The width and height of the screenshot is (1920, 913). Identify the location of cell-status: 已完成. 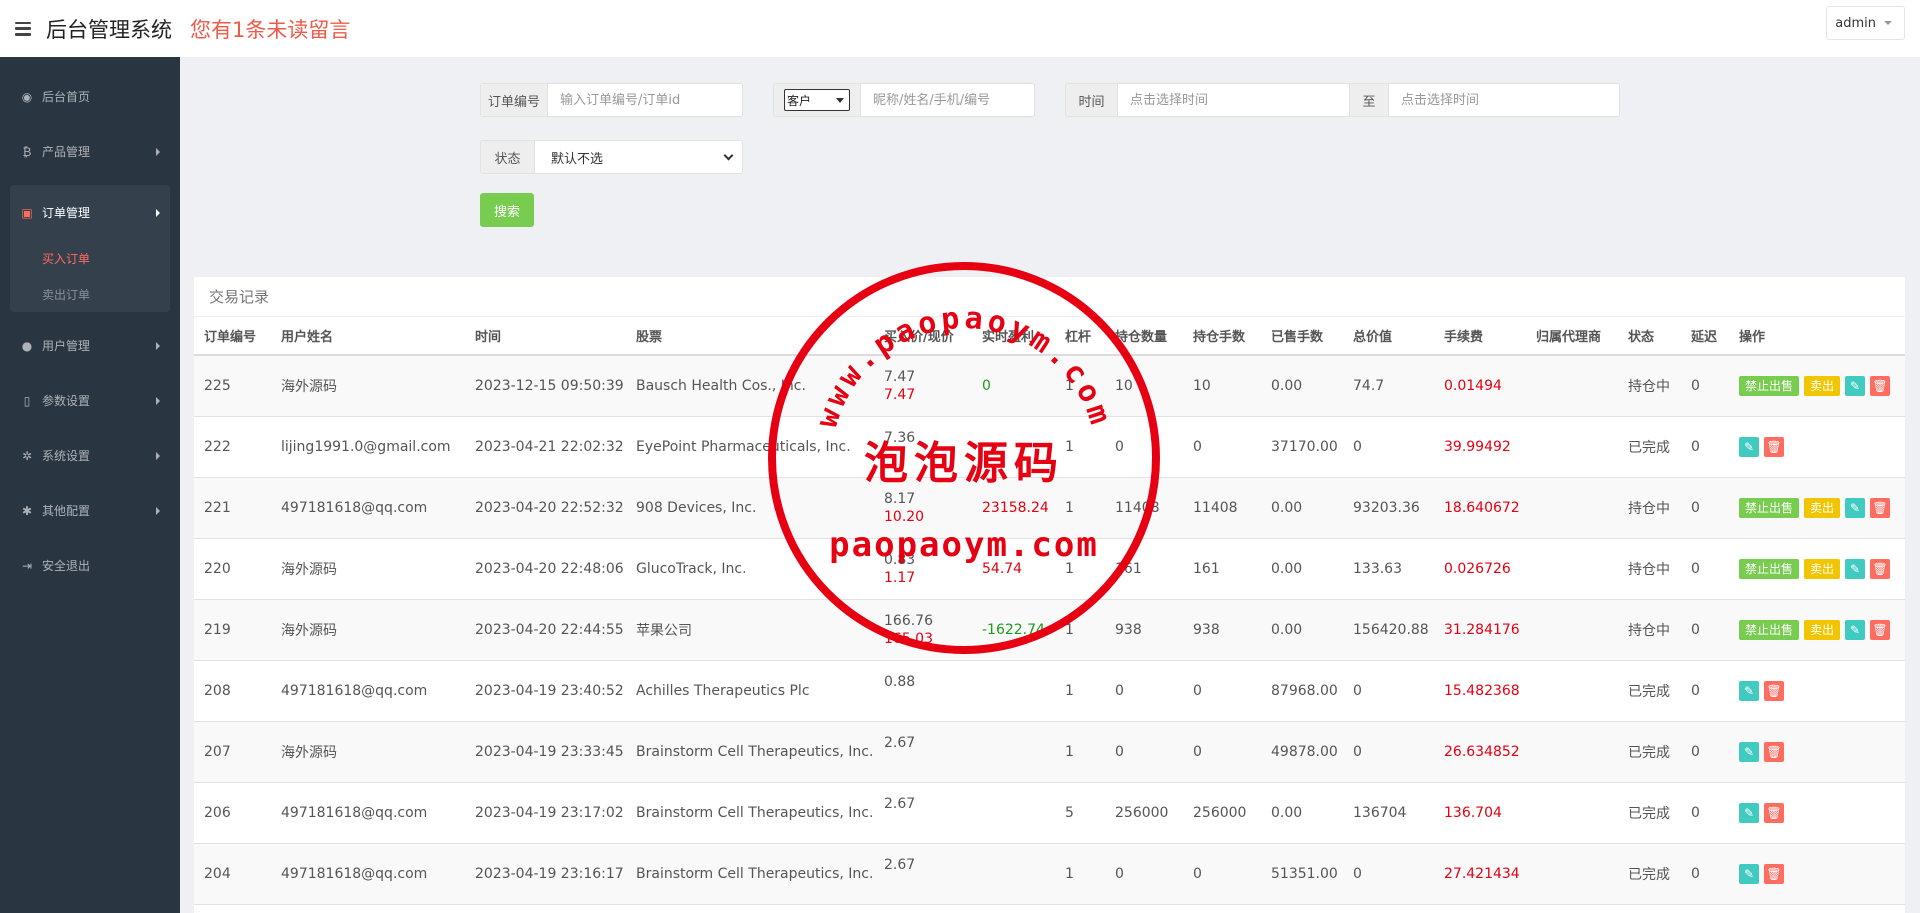
(1649, 874).